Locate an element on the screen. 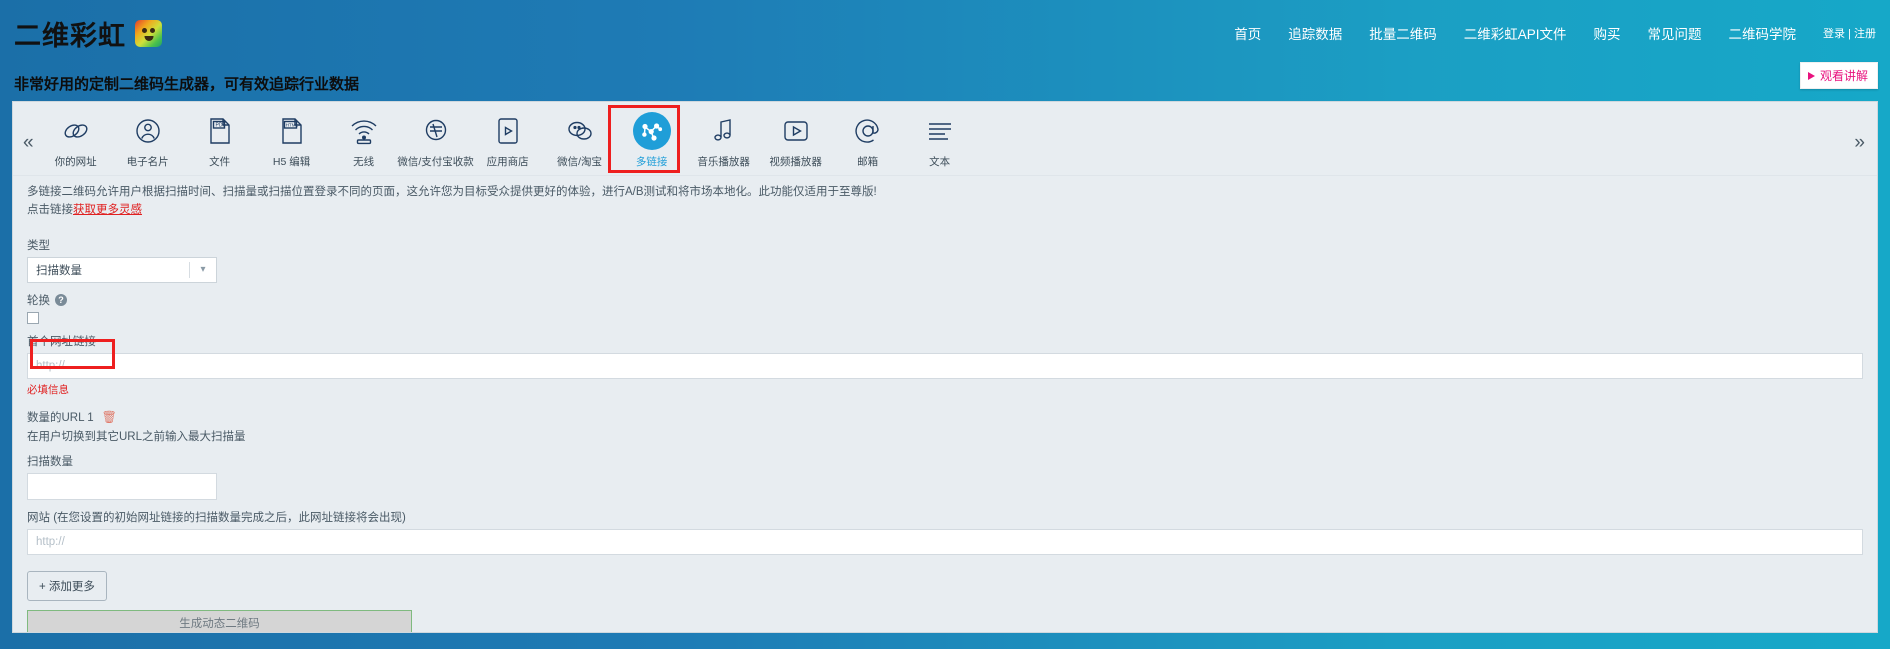  trash-icon: 🗑 is located at coordinates (109, 417).